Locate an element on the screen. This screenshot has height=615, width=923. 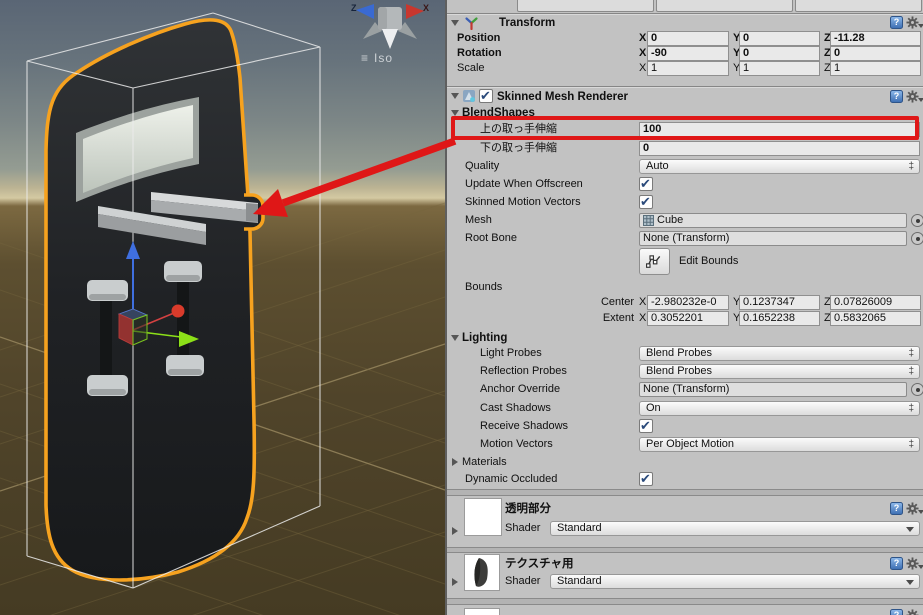
blendshape-upper-field: 100 is located at coordinates (779, 129).